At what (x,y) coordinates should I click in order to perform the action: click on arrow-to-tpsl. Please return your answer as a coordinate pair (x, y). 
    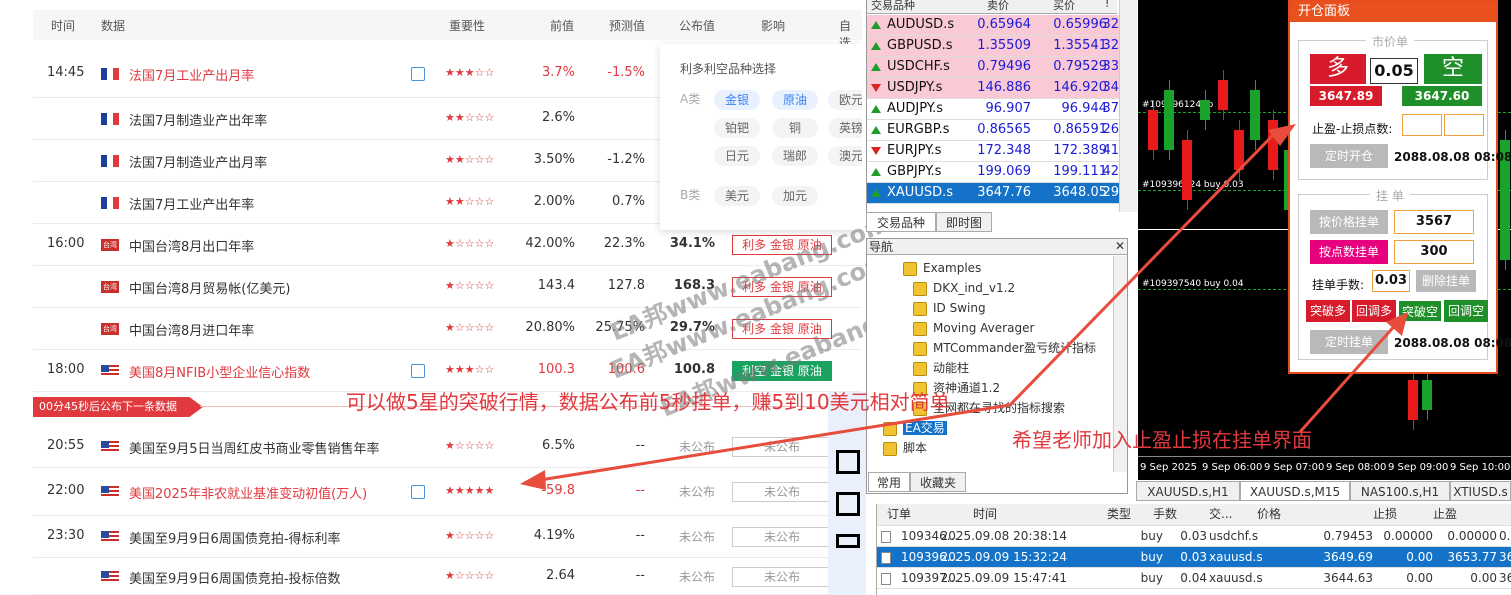
    Looking at the image, I should click on (1144, 267).